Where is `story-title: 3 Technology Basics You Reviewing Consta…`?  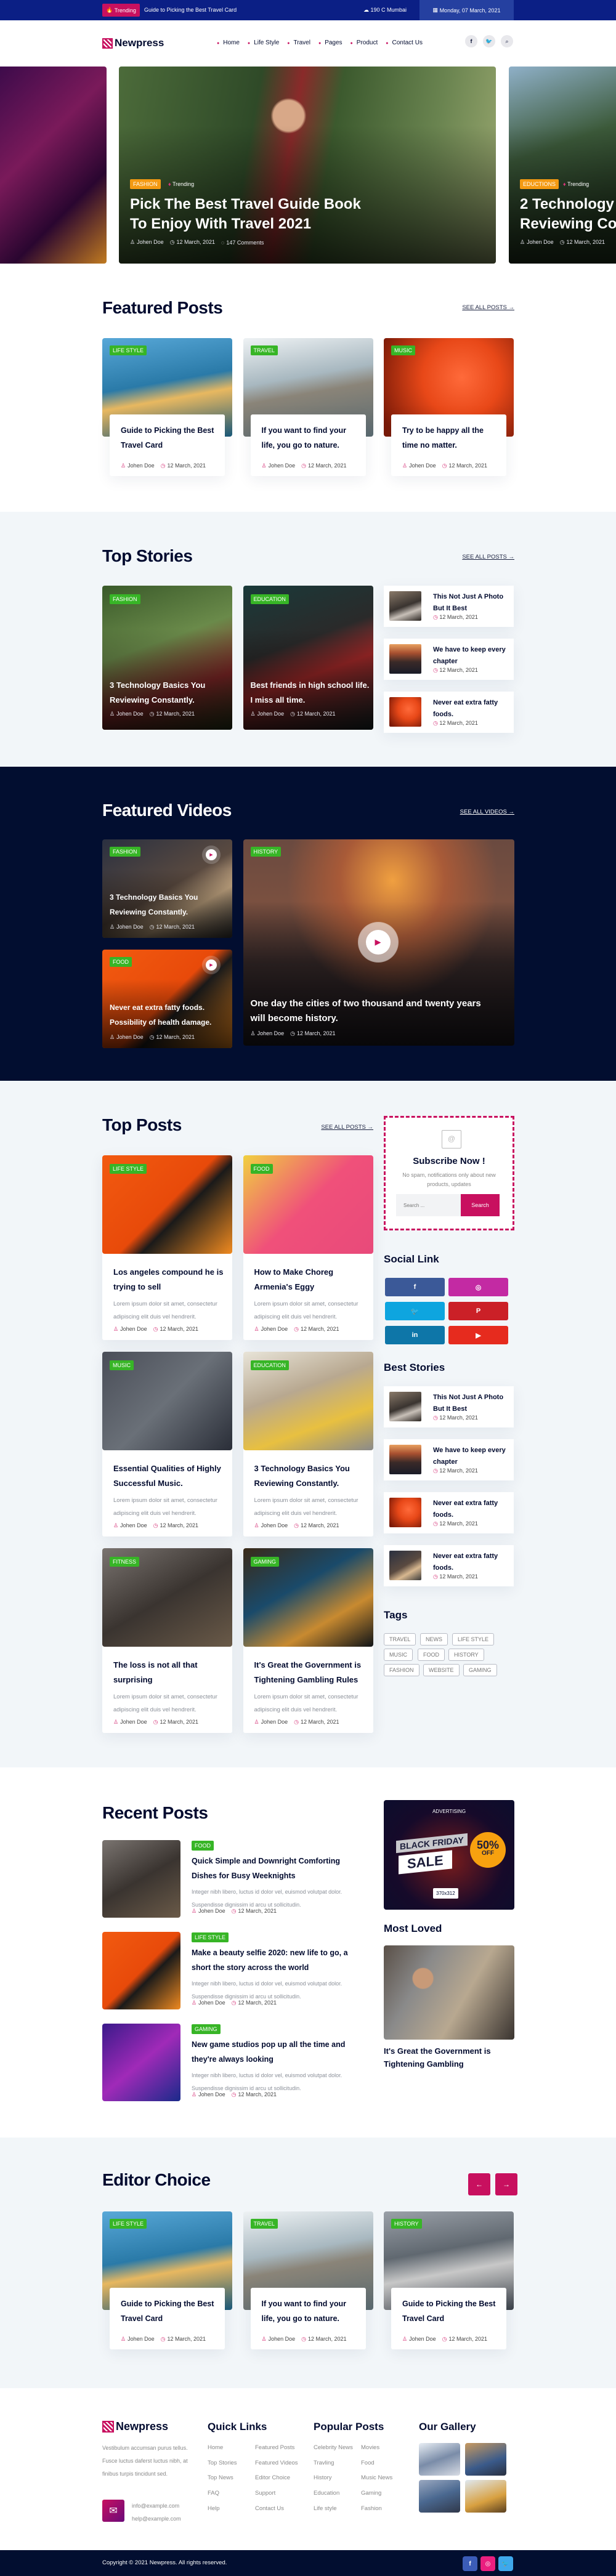
story-title: 3 Technology Basics You Reviewing Consta… is located at coordinates (170, 693).